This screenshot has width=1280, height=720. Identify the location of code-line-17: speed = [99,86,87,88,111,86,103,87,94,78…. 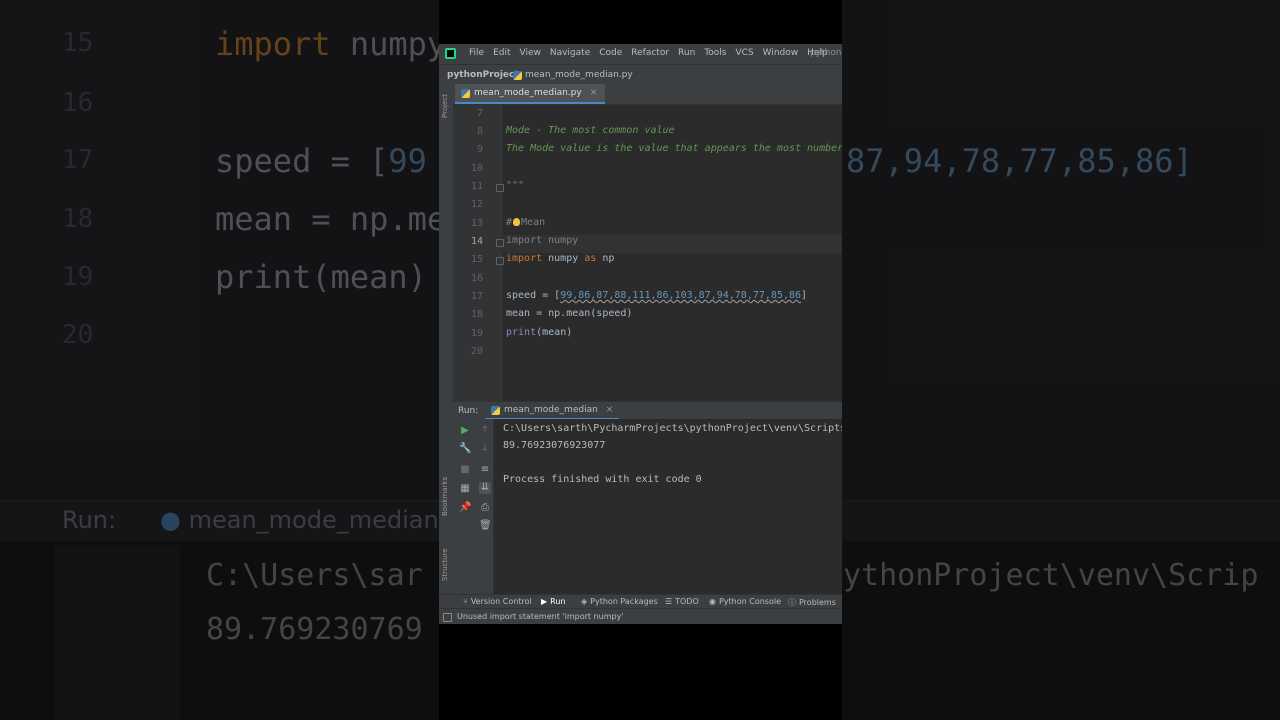
(657, 295).